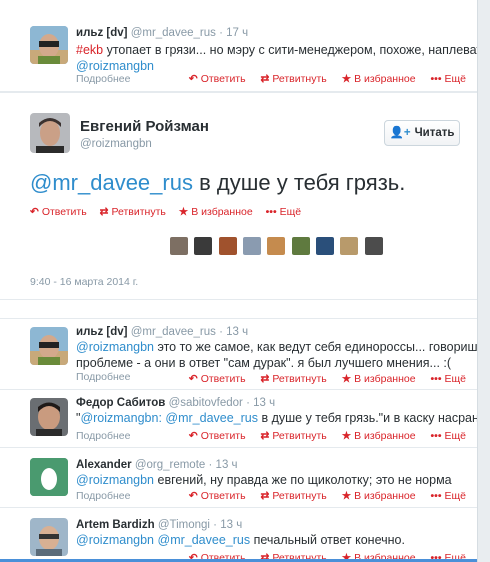  I want to click on more-label: Ещё, so click(455, 379).